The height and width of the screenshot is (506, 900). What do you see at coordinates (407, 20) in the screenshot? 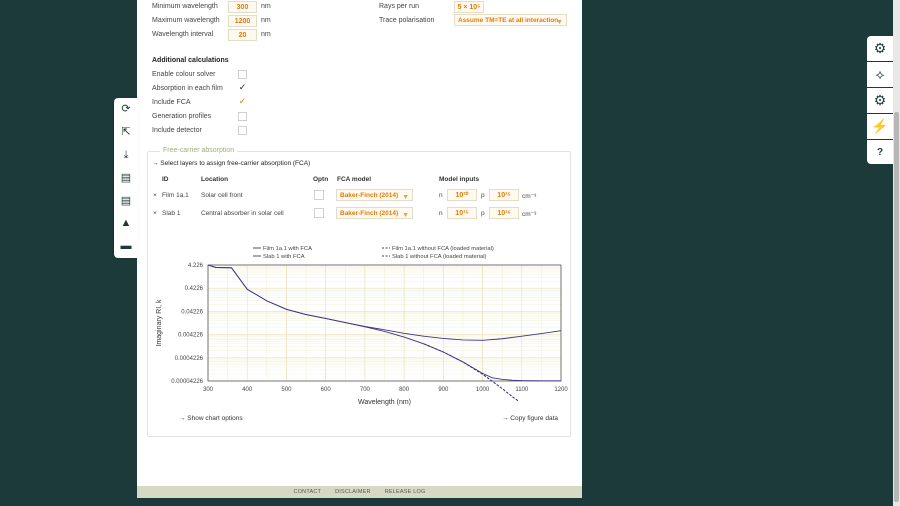
I see `trace-polarisation-label: Trace polarisation` at bounding box center [407, 20].